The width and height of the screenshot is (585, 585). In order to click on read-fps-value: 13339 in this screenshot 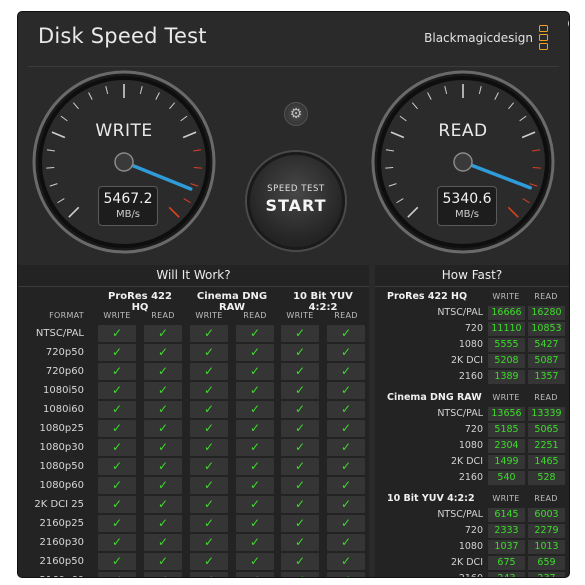, I will do `click(546, 414)`.